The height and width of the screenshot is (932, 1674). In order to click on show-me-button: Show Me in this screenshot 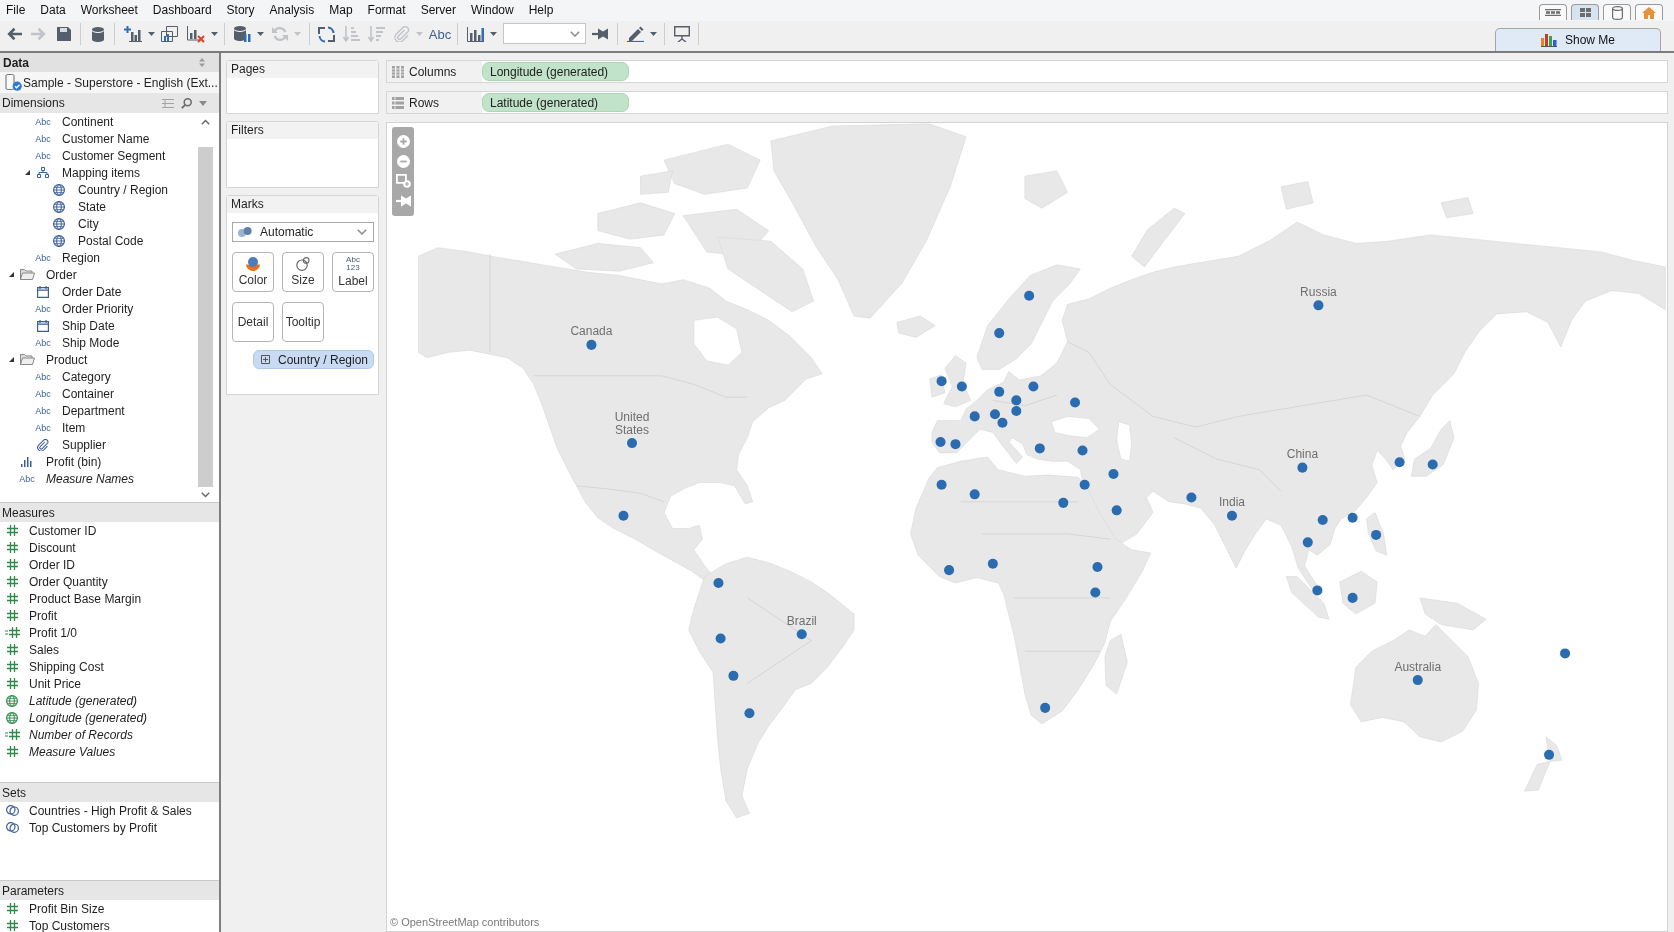, I will do `click(1578, 39)`.